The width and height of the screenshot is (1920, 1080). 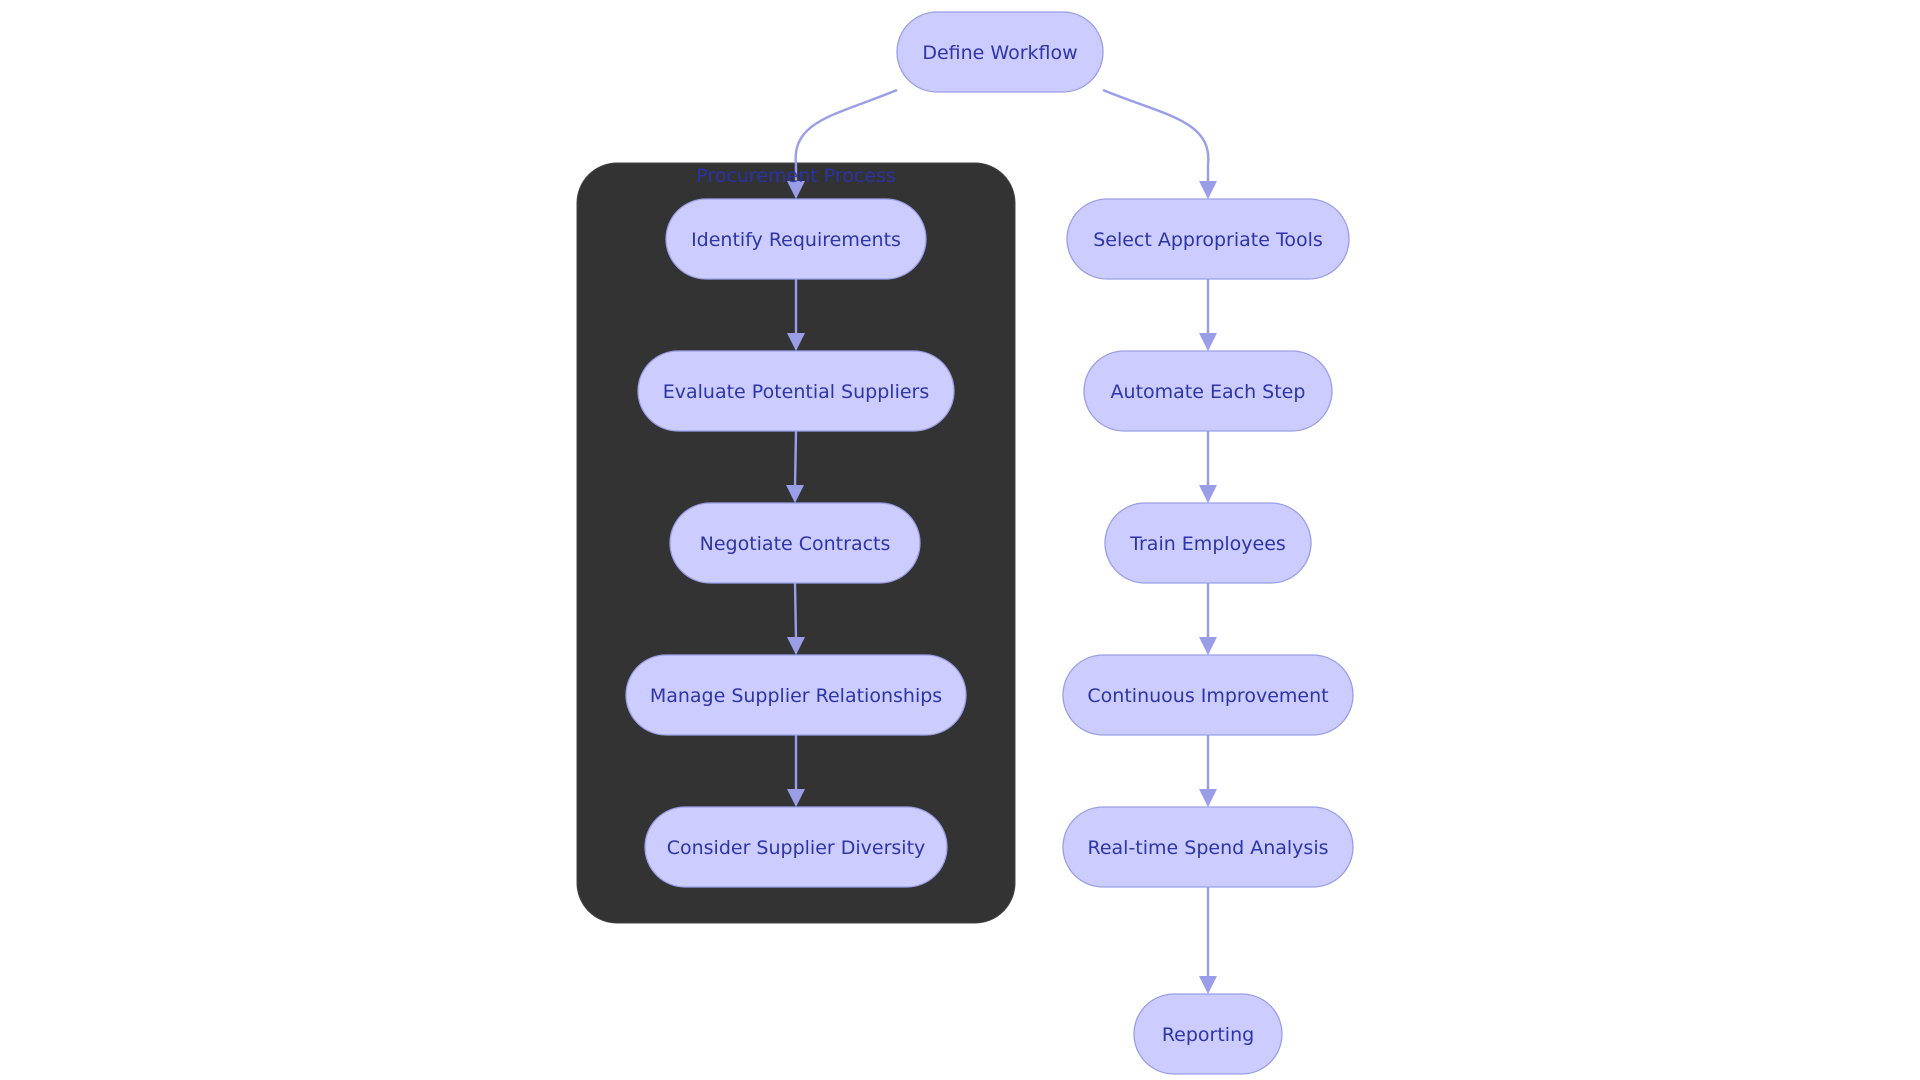 What do you see at coordinates (1208, 315) in the screenshot?
I see `edge-select-automate` at bounding box center [1208, 315].